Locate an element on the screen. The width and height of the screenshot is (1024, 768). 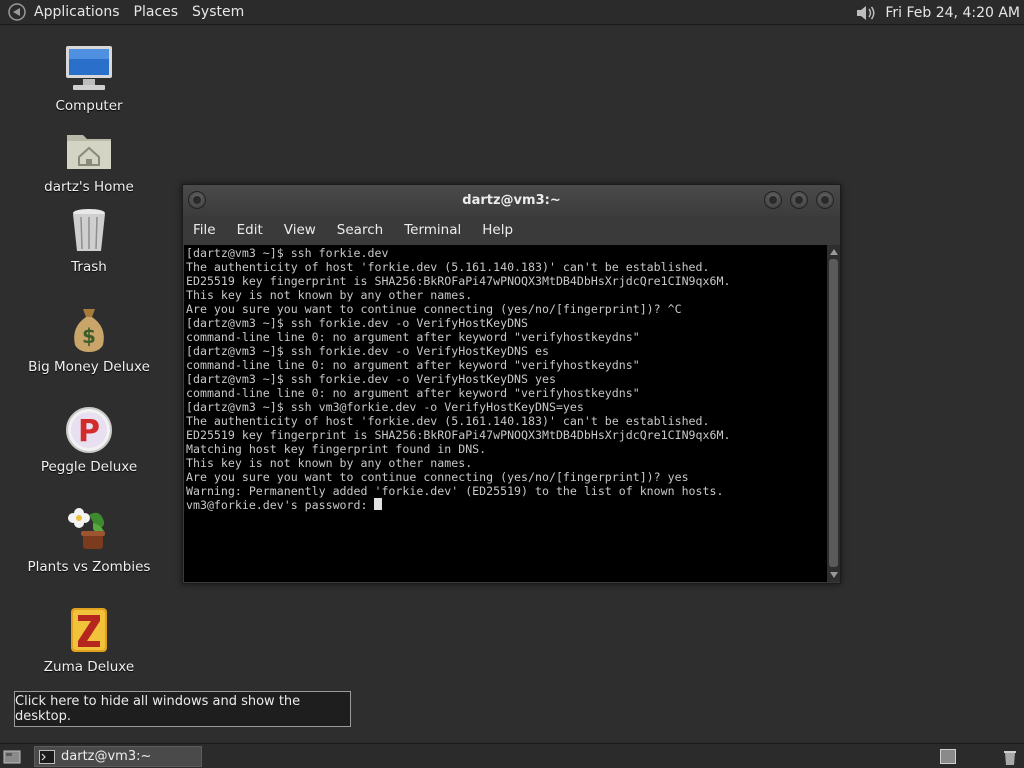
terminal-menubar: File Edit View Search Terminal Help is located at coordinates (511, 230).